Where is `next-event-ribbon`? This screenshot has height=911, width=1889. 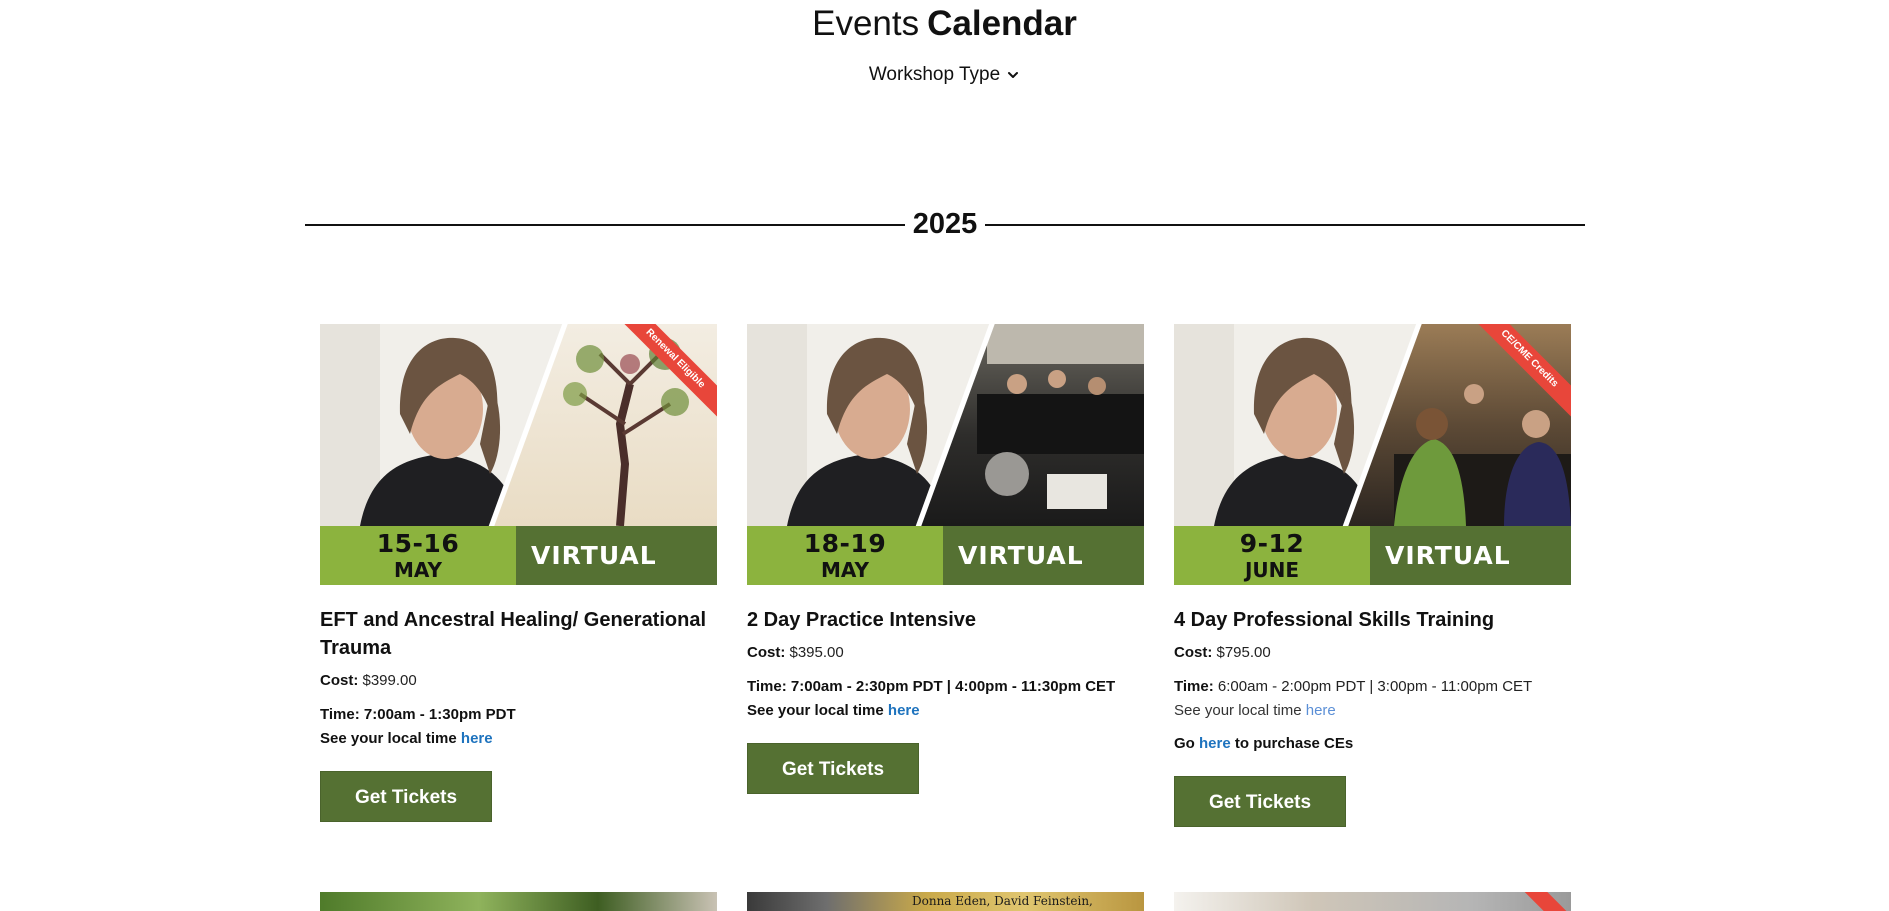 next-event-ribbon is located at coordinates (1543, 901).